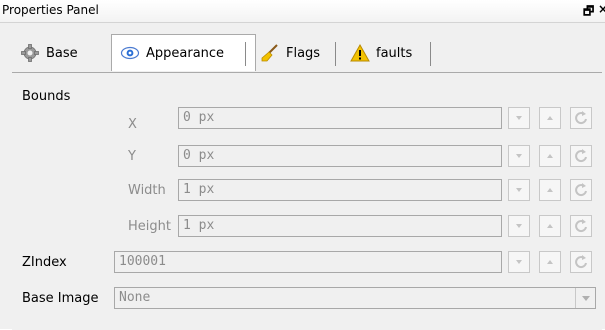  Describe the element at coordinates (550, 226) in the screenshot. I see `height-increment-button` at that location.